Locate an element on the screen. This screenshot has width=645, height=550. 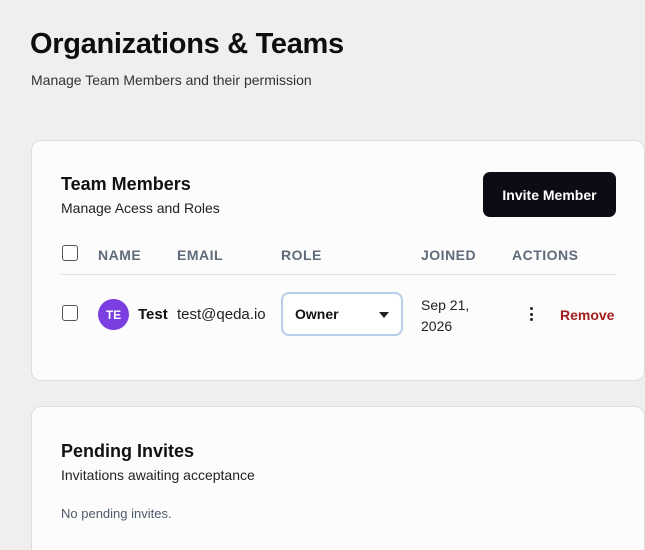
avatar: TE is located at coordinates (113, 314).